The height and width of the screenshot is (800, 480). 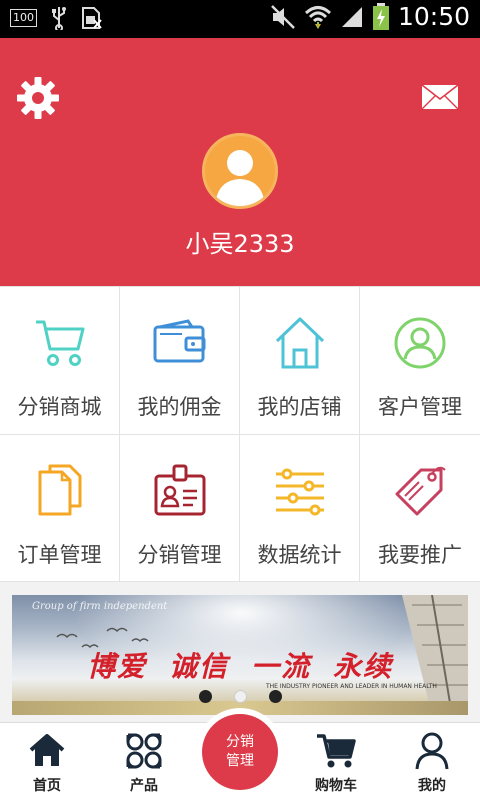 What do you see at coordinates (100, 606) in the screenshot?
I see `banner-tagline: Group of firm independent` at bounding box center [100, 606].